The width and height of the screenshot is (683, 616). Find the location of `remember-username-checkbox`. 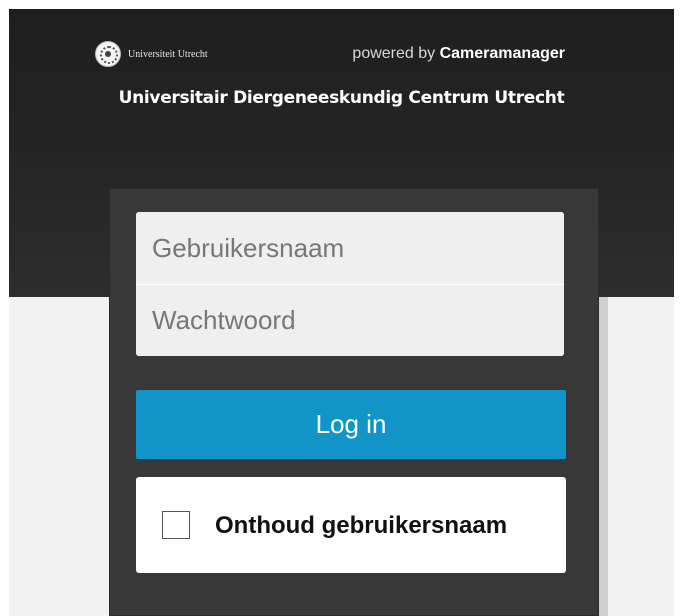

remember-username-checkbox is located at coordinates (176, 525).